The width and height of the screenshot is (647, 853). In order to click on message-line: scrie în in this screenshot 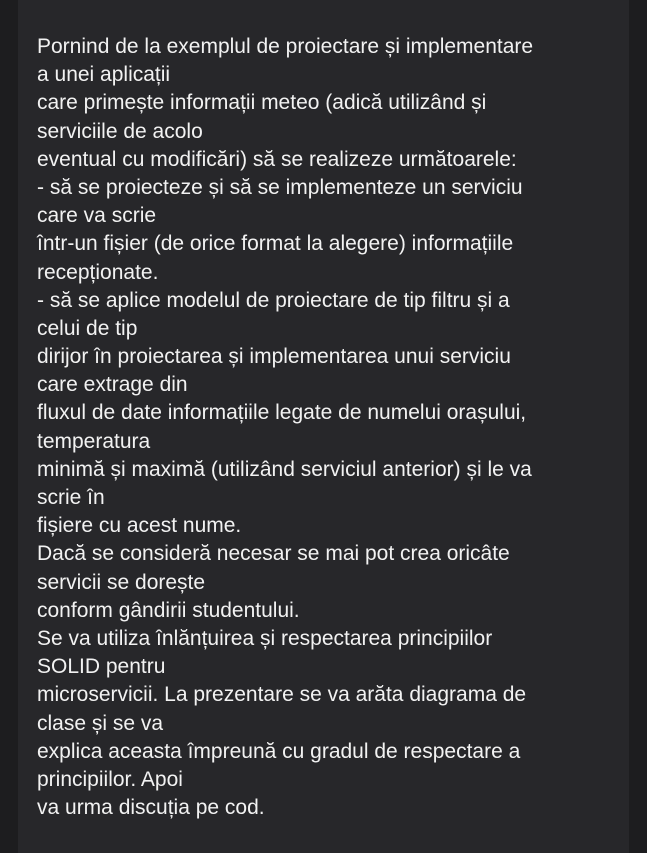, I will do `click(71, 497)`.